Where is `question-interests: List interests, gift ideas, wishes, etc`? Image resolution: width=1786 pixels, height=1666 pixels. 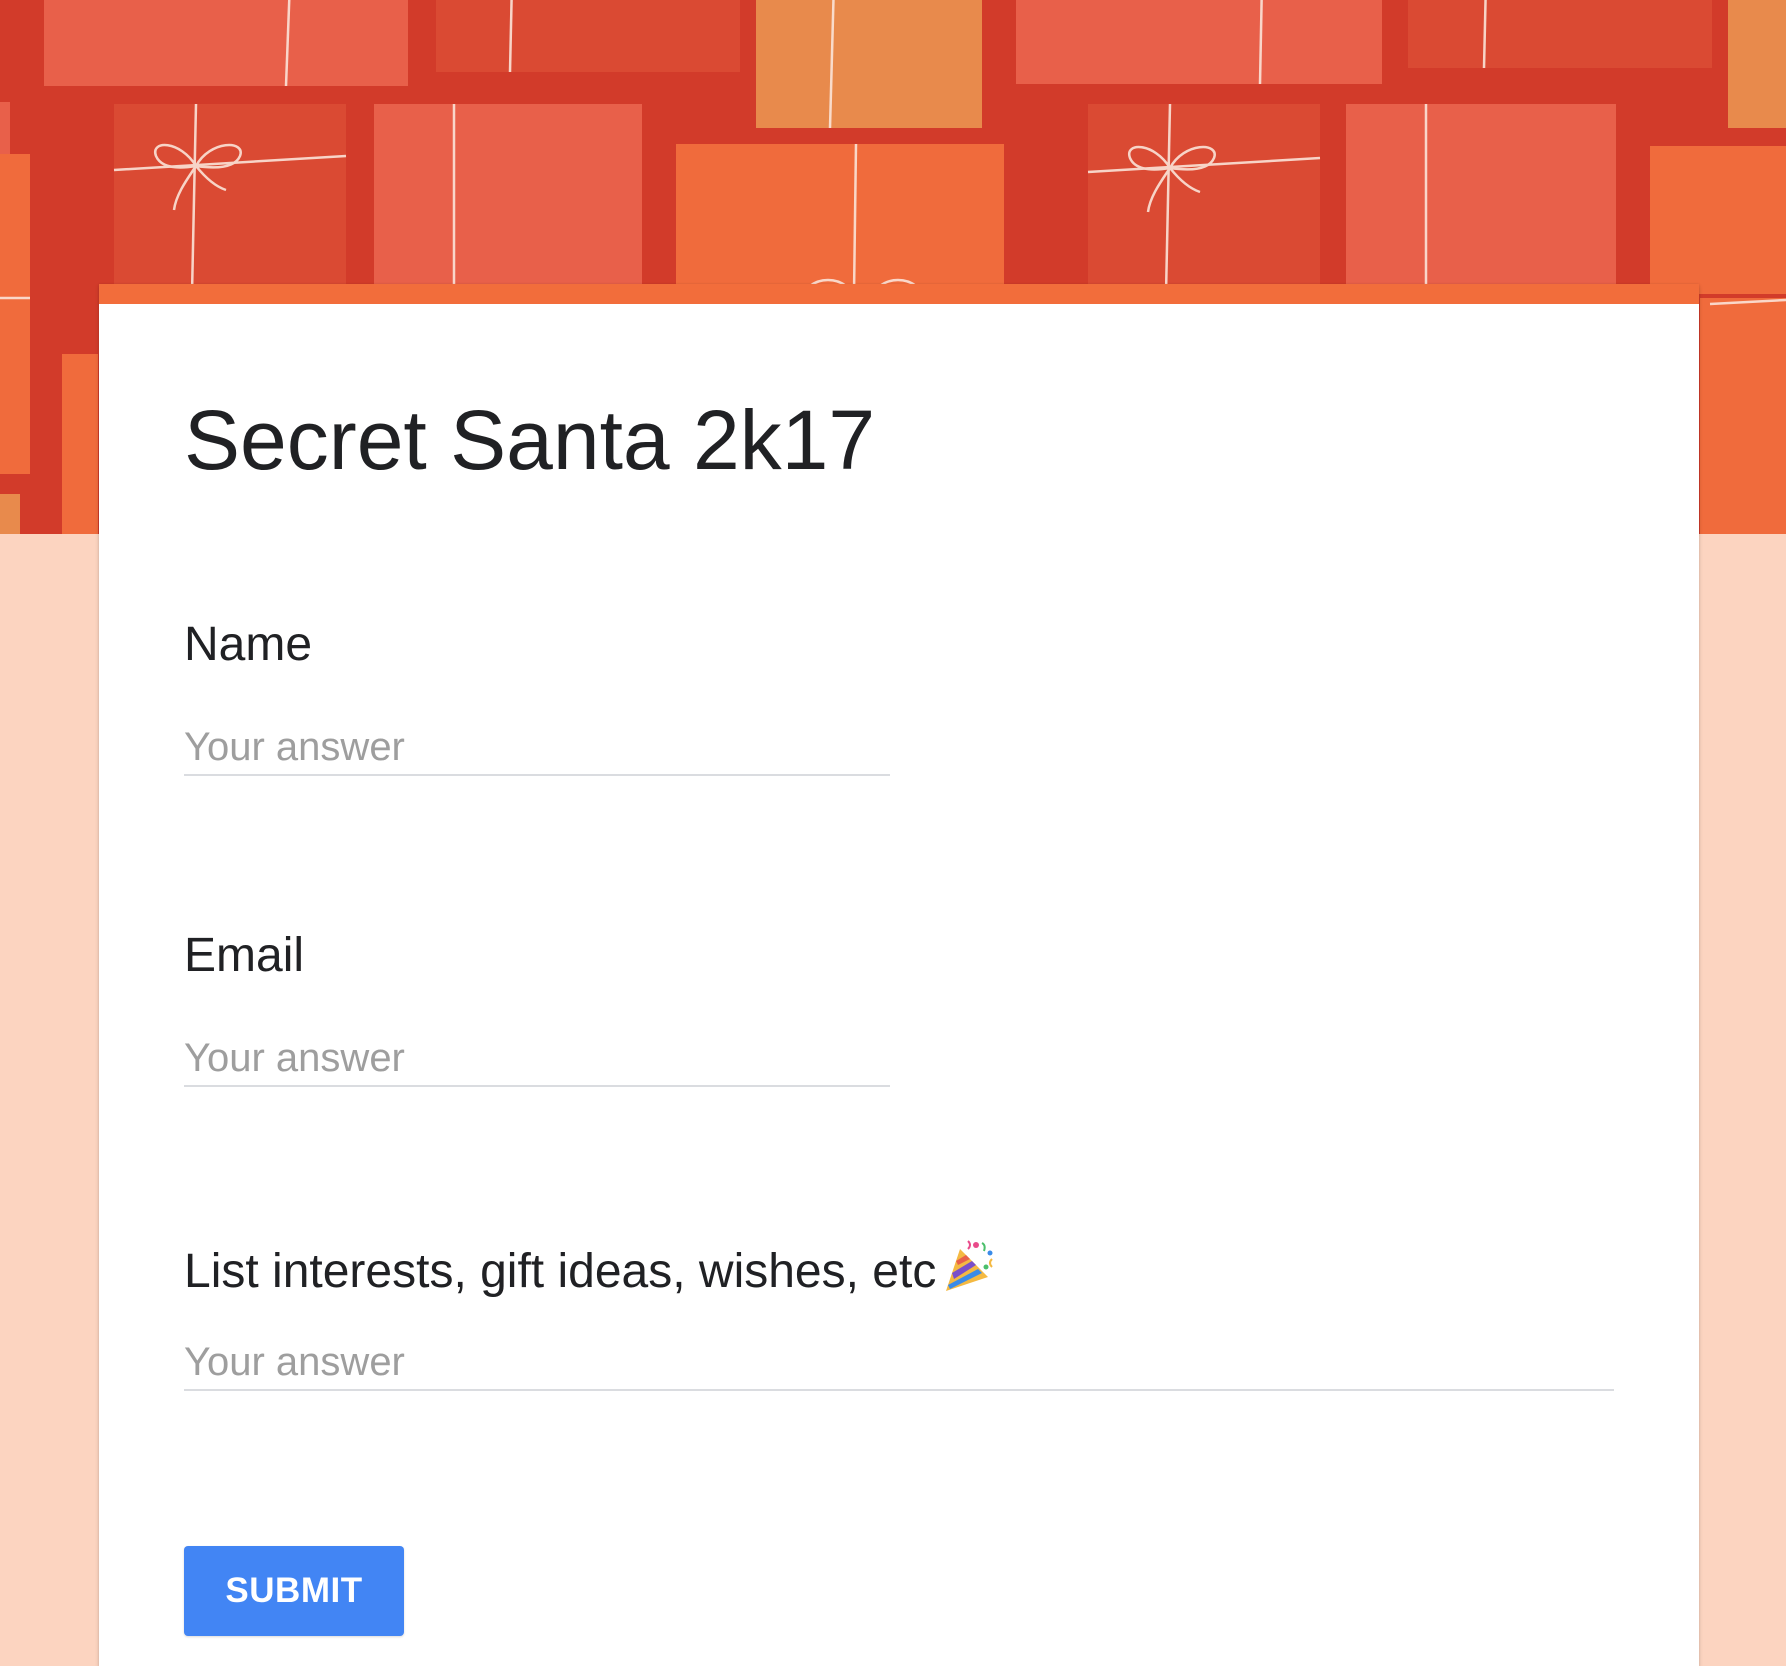 question-interests: List interests, gift ideas, wishes, etc is located at coordinates (899, 1315).